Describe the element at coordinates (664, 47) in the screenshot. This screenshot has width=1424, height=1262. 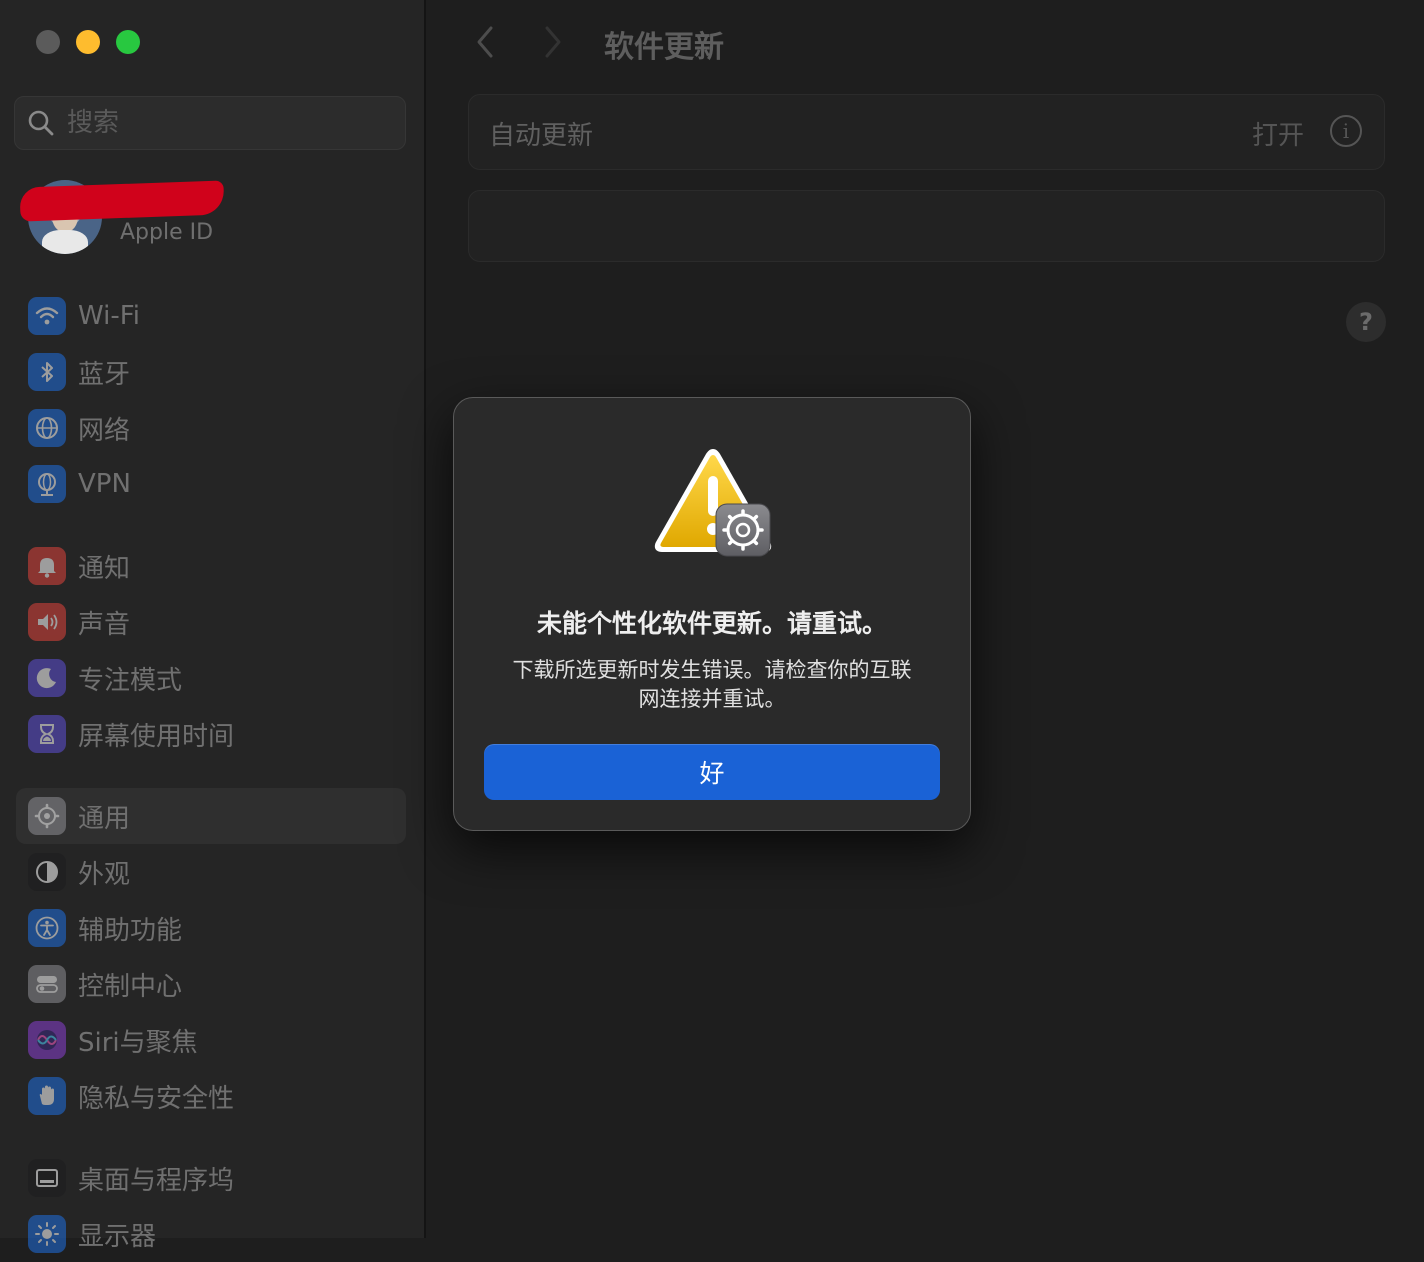
I see `page-title: 软件更新` at that location.